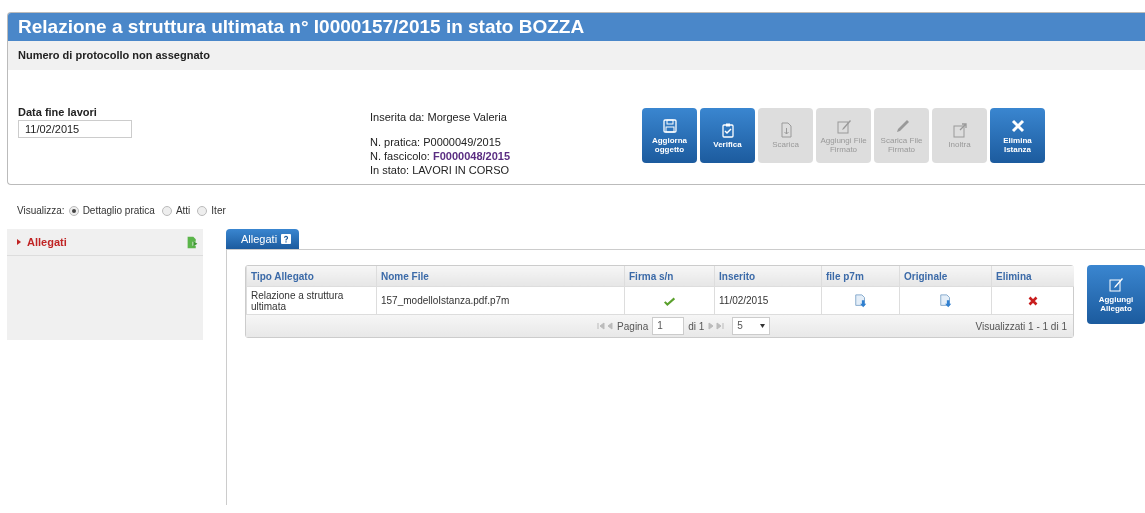 Image resolution: width=1145 pixels, height=513 pixels. What do you see at coordinates (105, 242) in the screenshot?
I see `sidebar-item: Allegati` at bounding box center [105, 242].